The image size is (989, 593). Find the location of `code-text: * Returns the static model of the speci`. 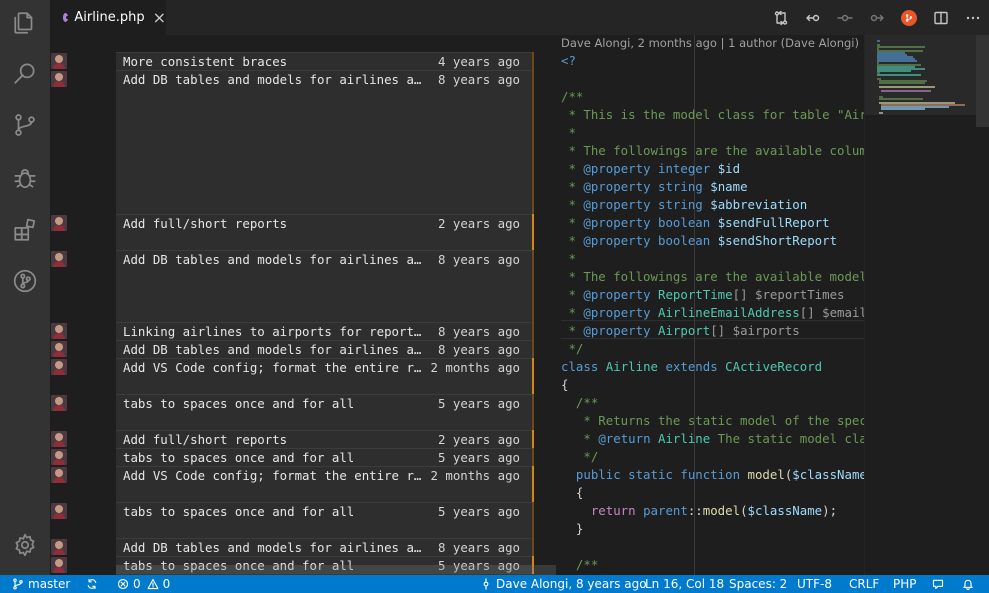

code-text: * Returns the static model of the speci is located at coordinates (717, 421).